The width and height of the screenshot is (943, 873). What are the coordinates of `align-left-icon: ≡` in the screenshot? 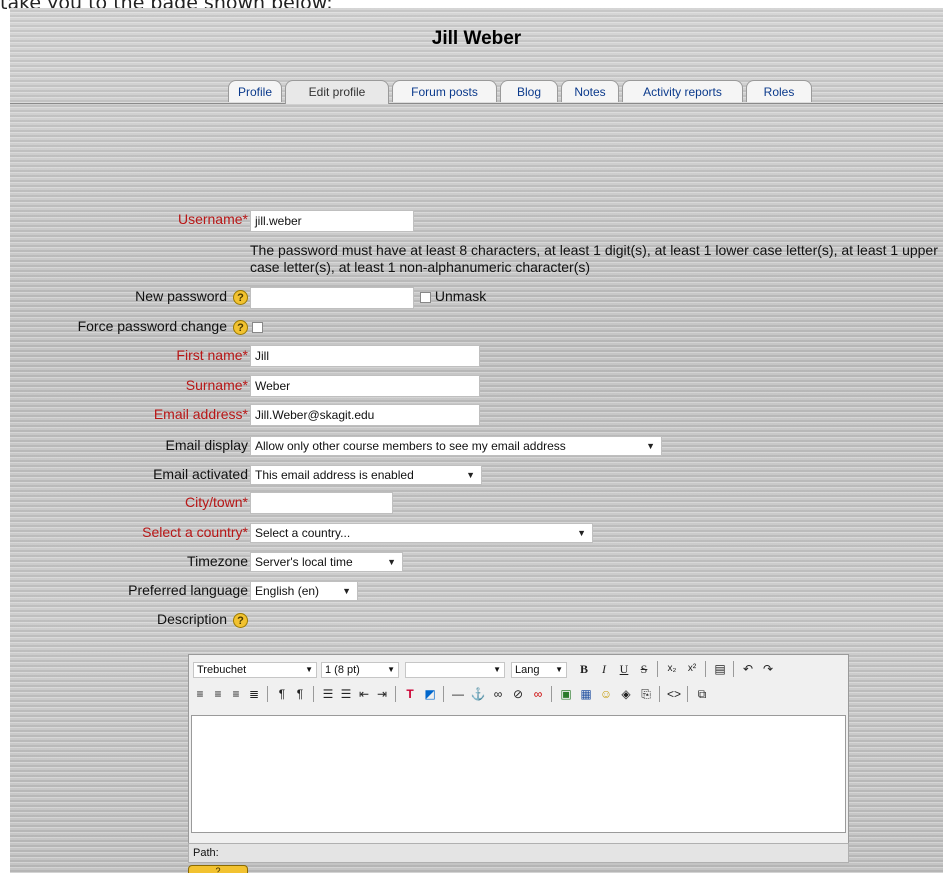 It's located at (200, 694).